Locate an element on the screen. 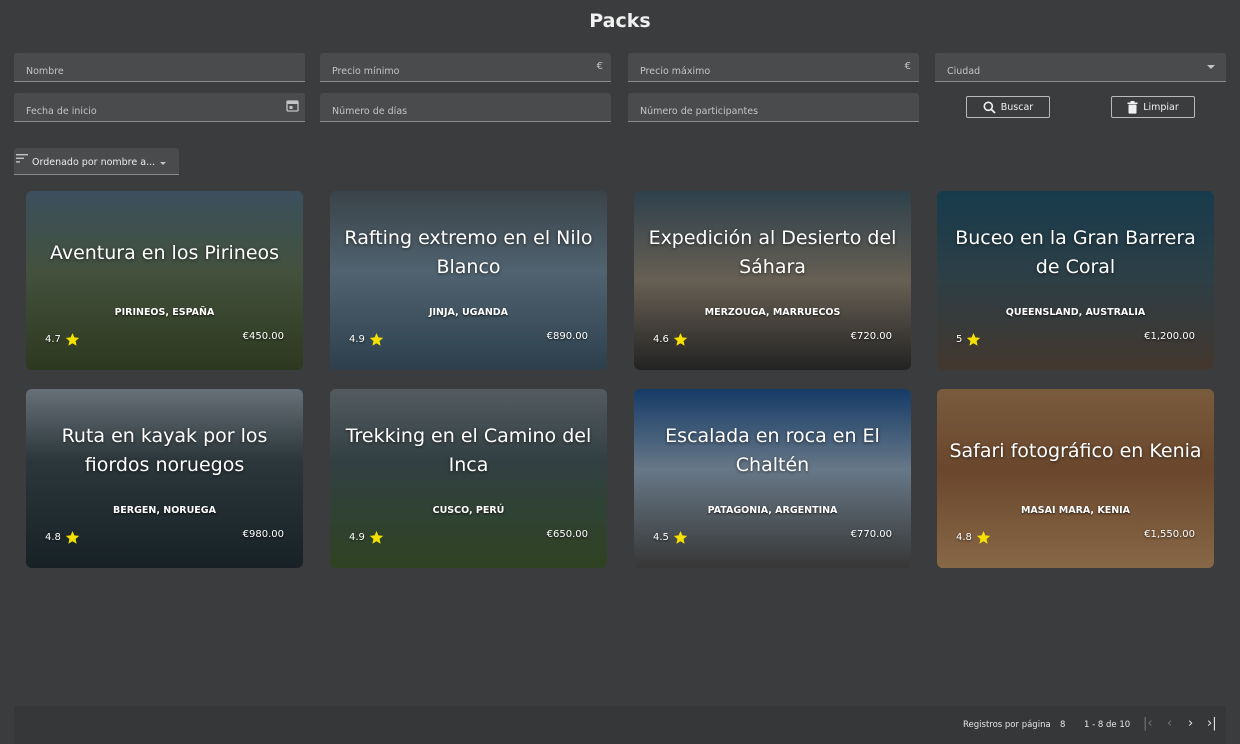  page-size-select: 8 is located at coordinates (1062, 725).